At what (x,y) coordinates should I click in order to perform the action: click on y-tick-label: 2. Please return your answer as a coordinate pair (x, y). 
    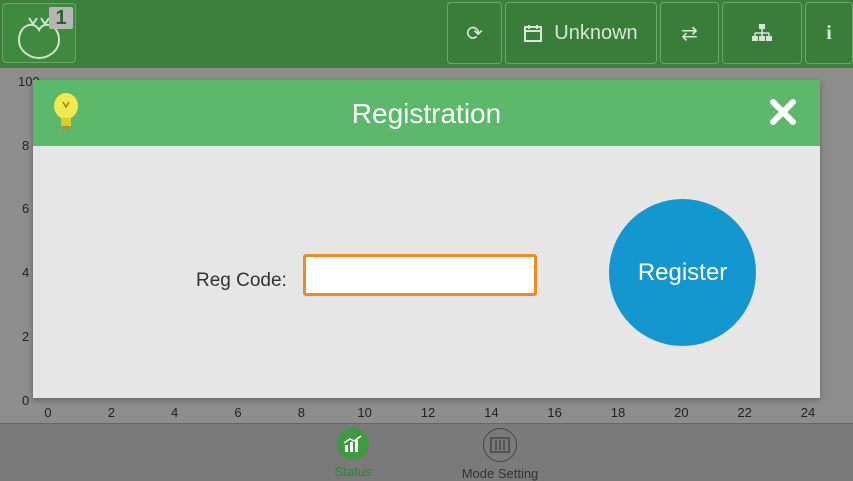
    Looking at the image, I should click on (26, 336).